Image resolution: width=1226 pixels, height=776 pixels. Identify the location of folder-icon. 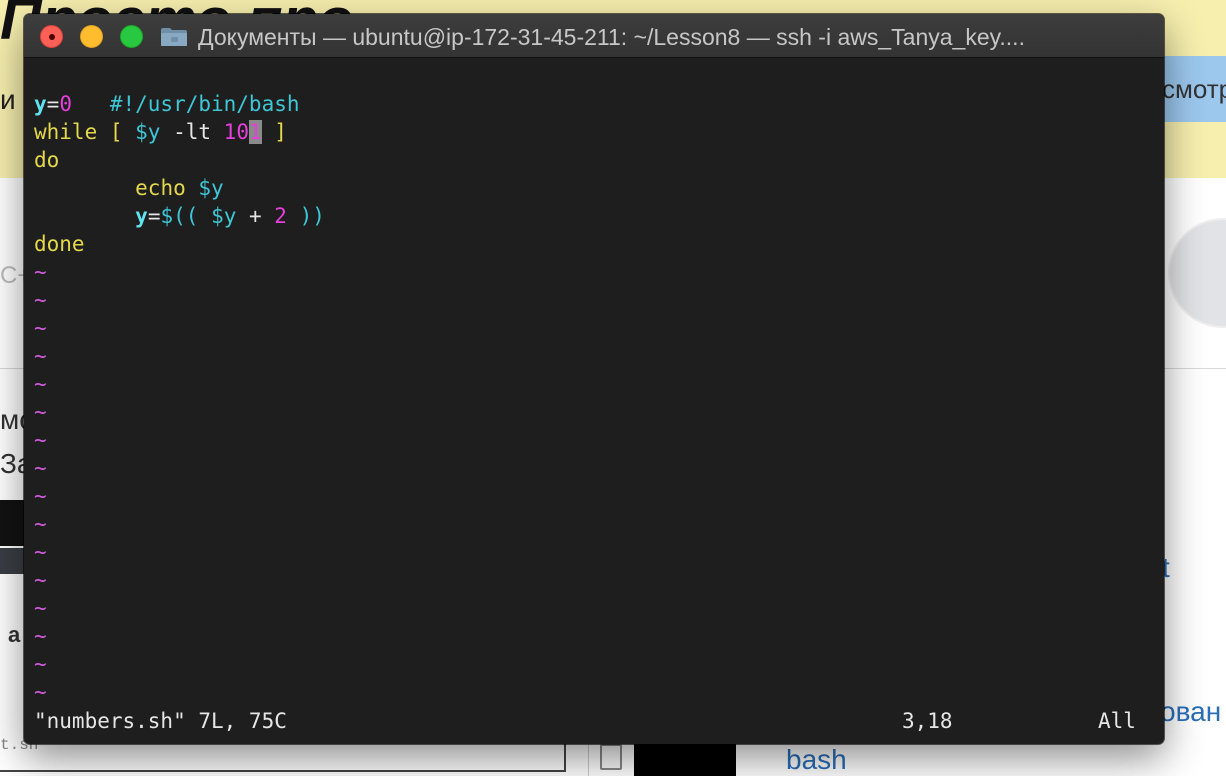
(174, 37).